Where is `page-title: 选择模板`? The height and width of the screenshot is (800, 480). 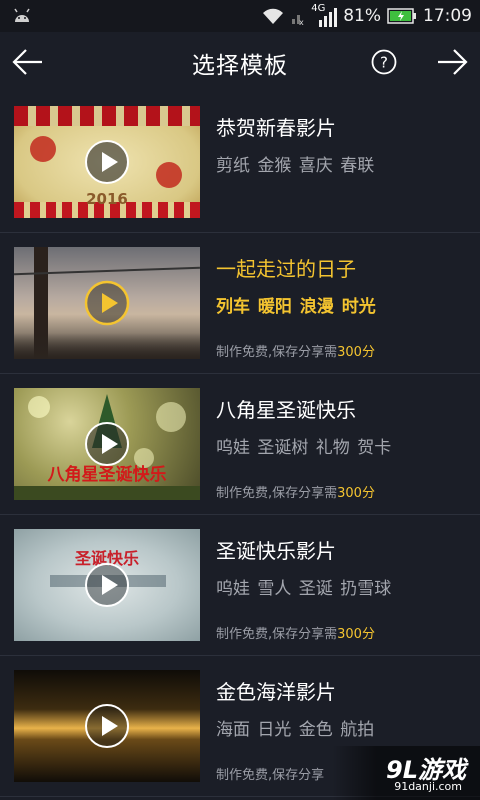
page-title: 选择模板 is located at coordinates (240, 66).